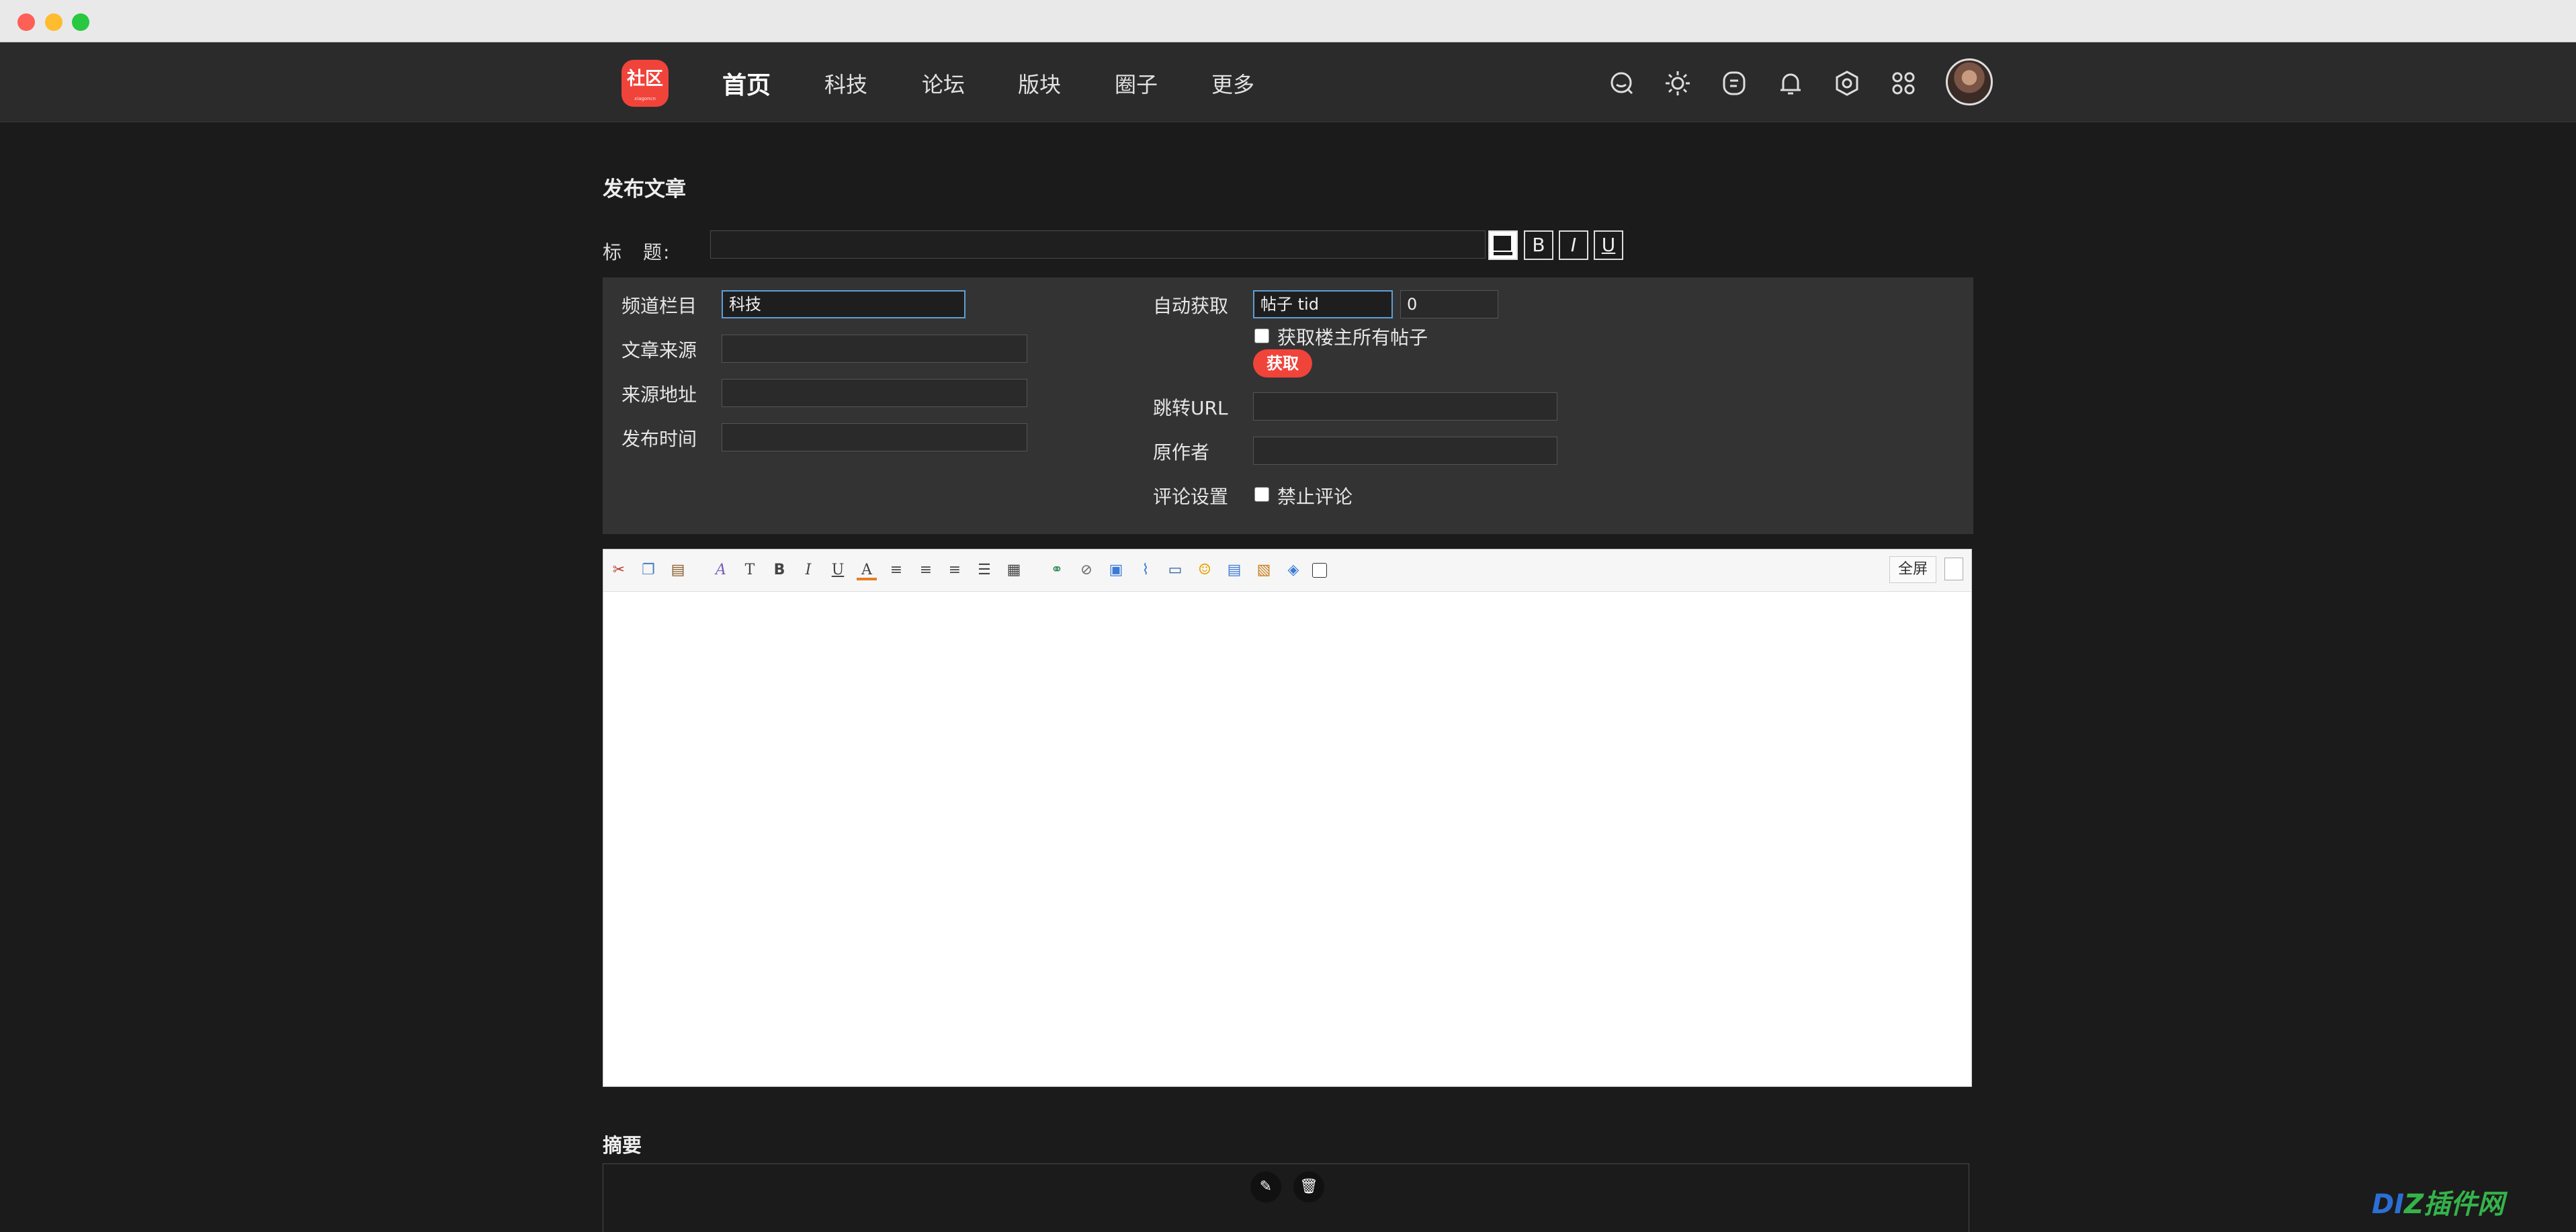  I want to click on author-input, so click(1405, 451).